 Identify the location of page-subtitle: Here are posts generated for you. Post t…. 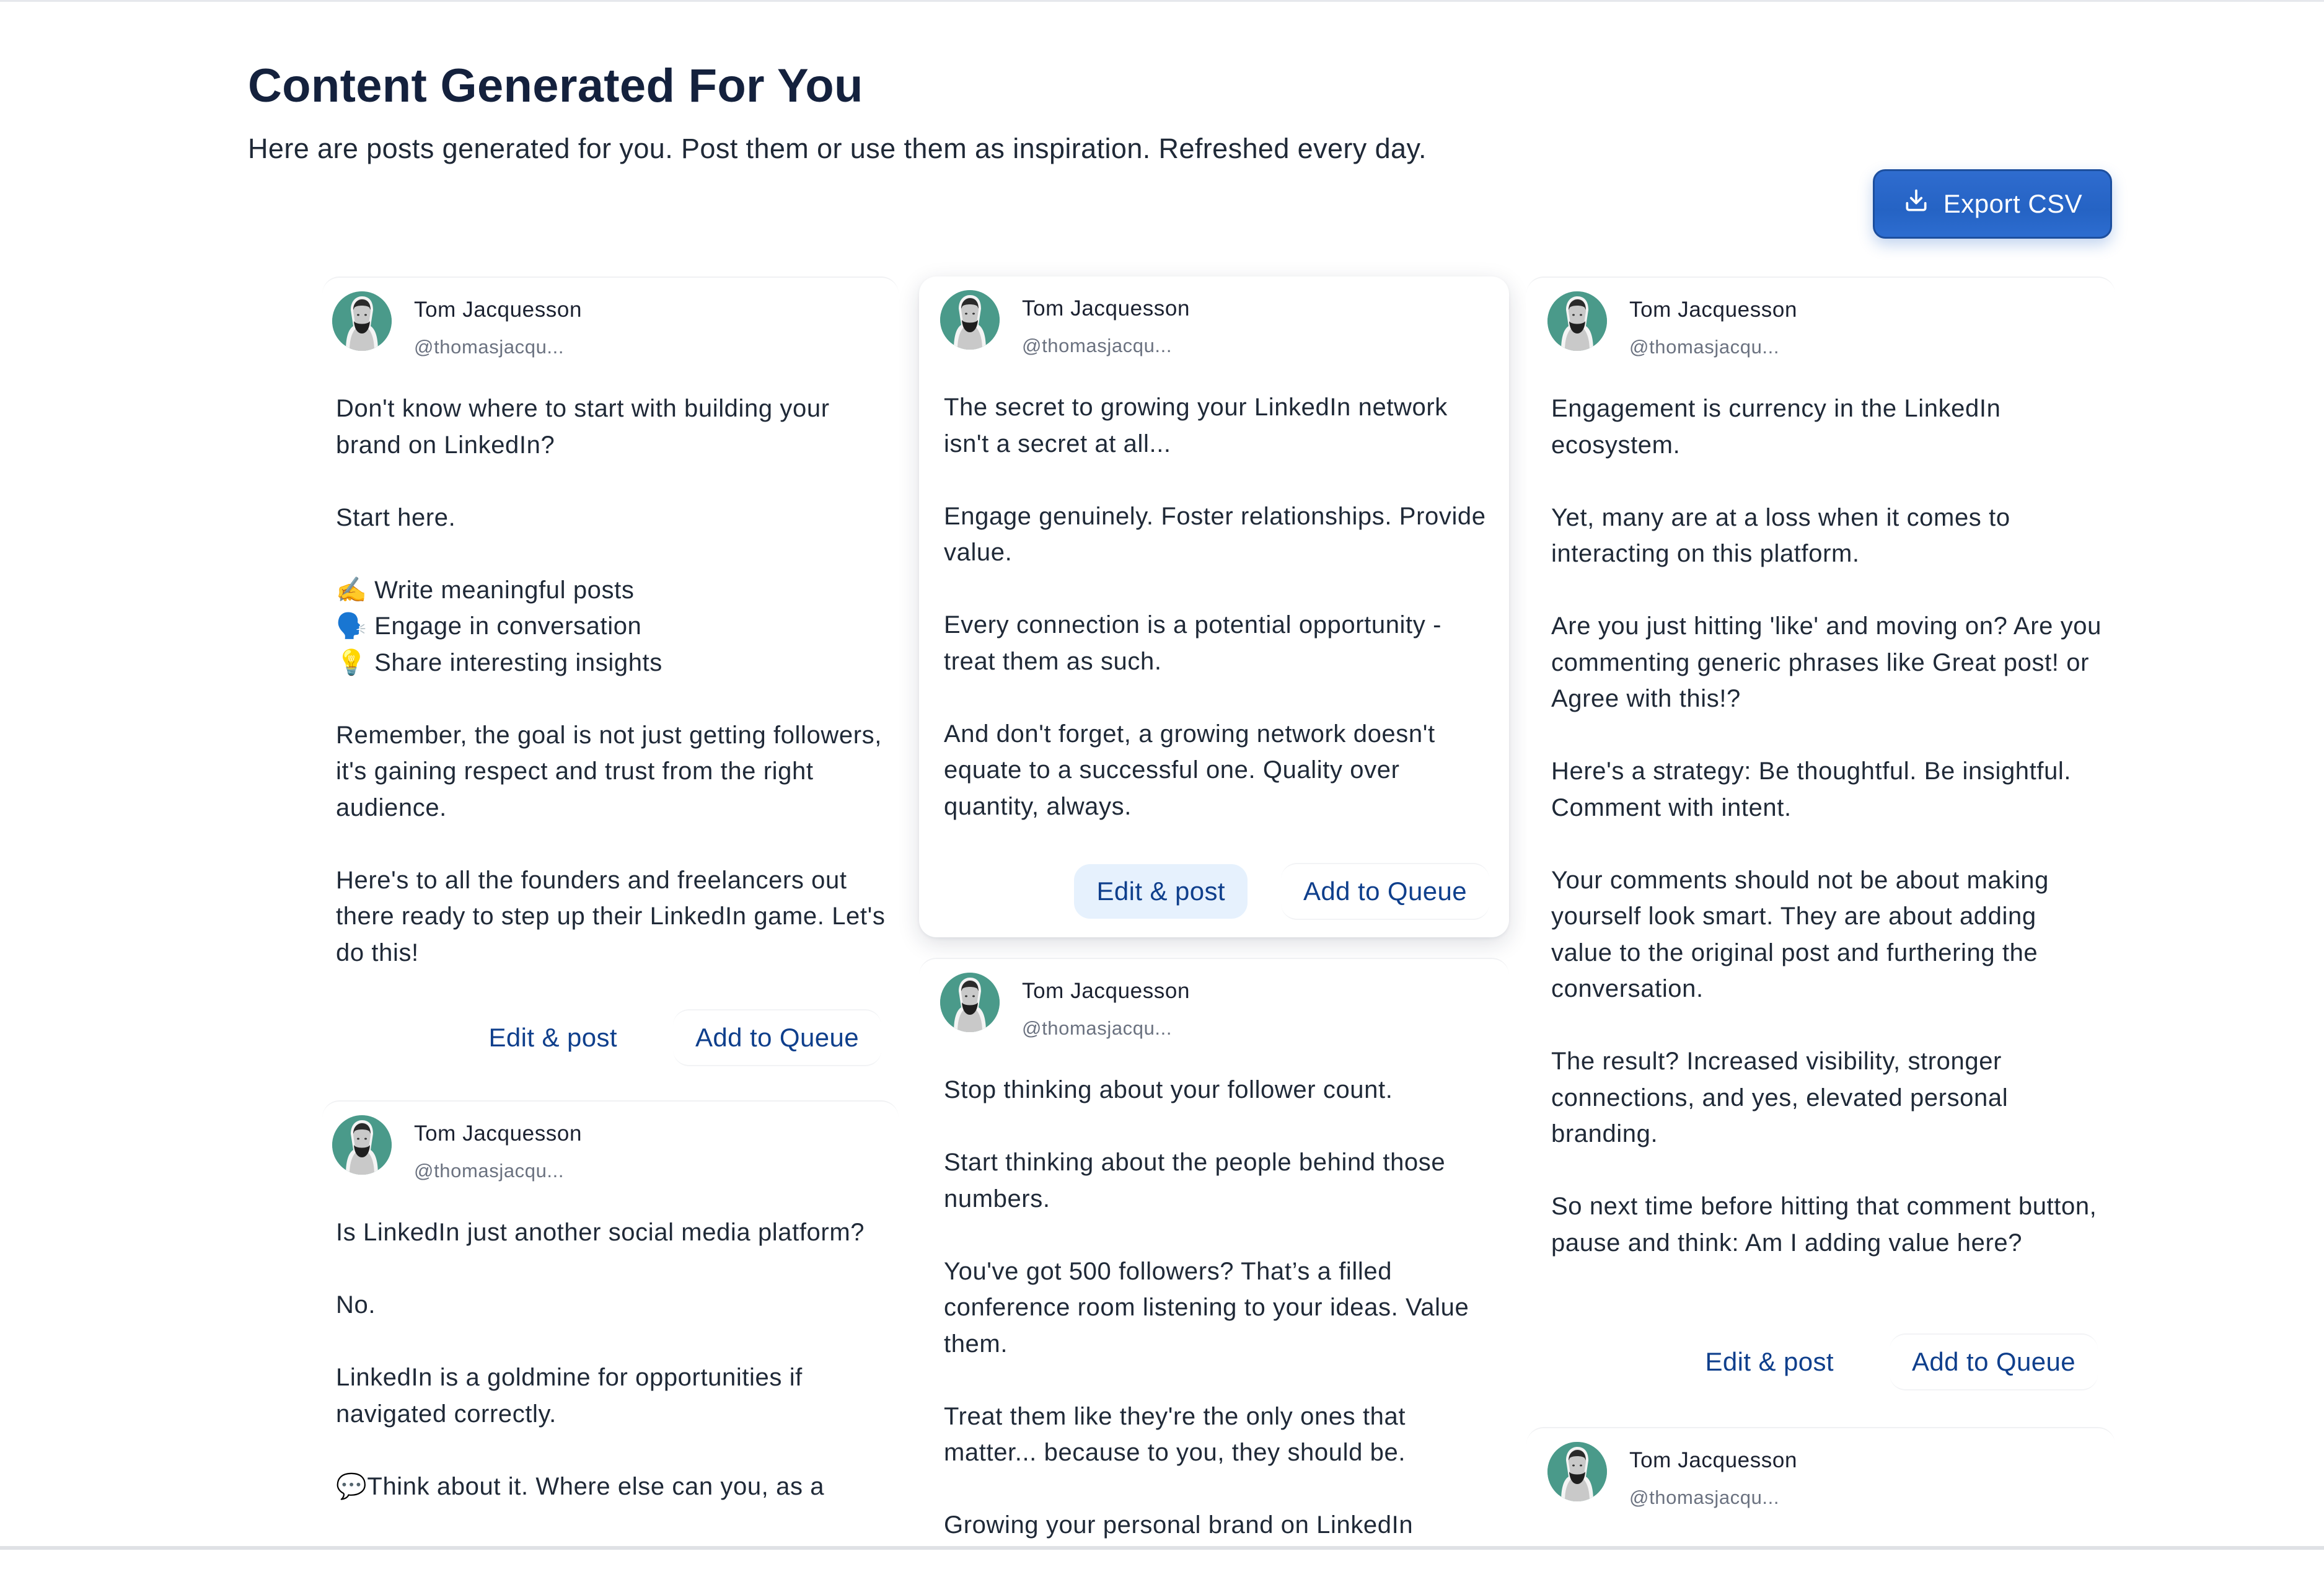
(838, 148).